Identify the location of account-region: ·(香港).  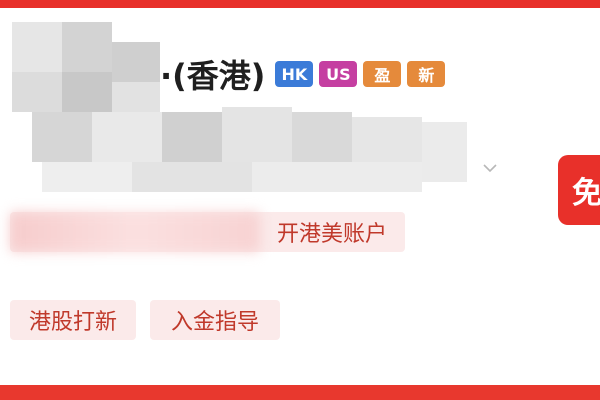
(213, 76).